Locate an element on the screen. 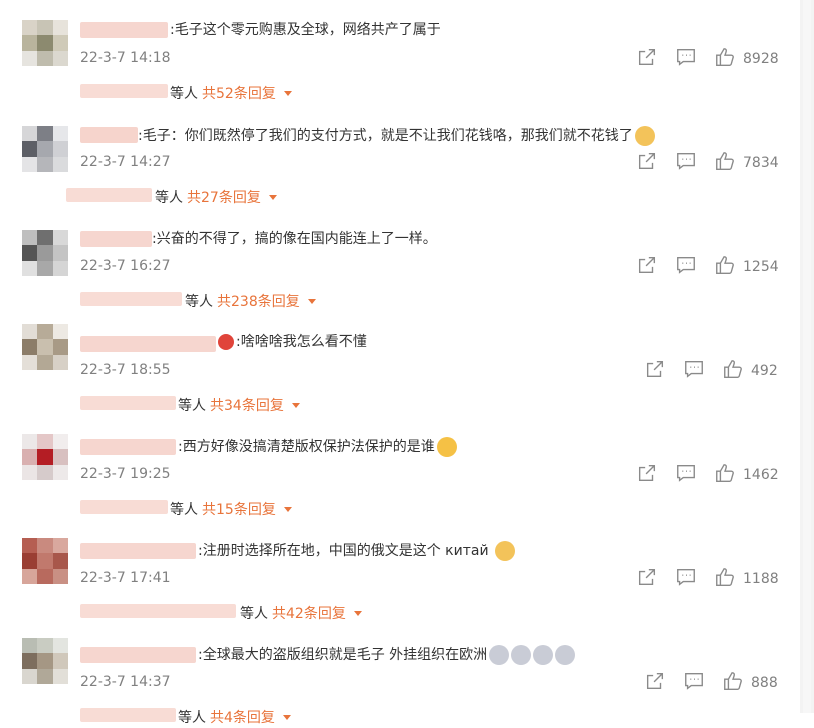 The height and width of the screenshot is (728, 814). scrollbar is located at coordinates (807, 356).